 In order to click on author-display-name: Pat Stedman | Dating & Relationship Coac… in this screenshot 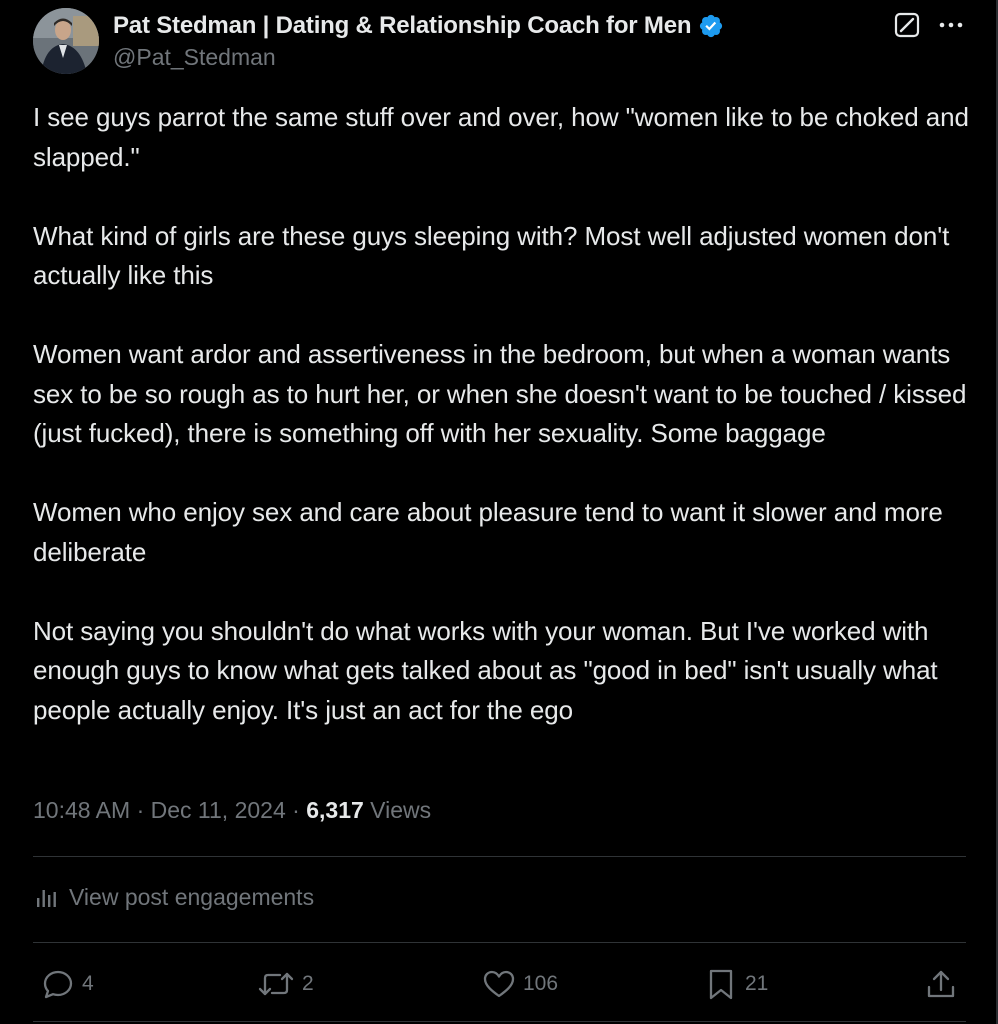, I will do `click(402, 26)`.